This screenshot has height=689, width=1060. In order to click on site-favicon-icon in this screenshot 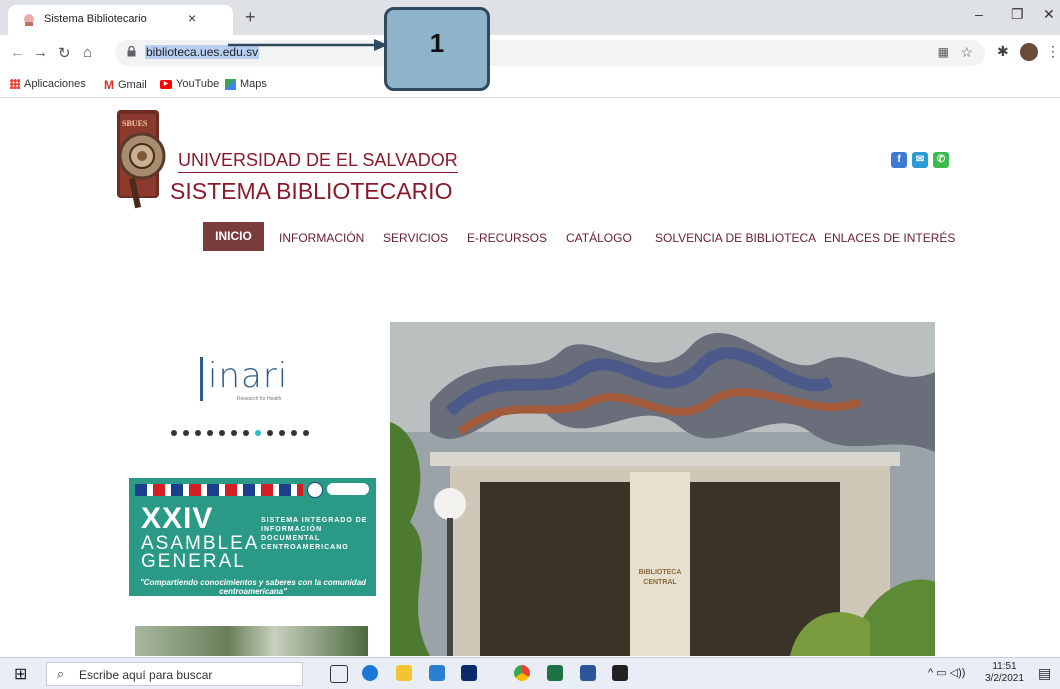, I will do `click(29, 20)`.